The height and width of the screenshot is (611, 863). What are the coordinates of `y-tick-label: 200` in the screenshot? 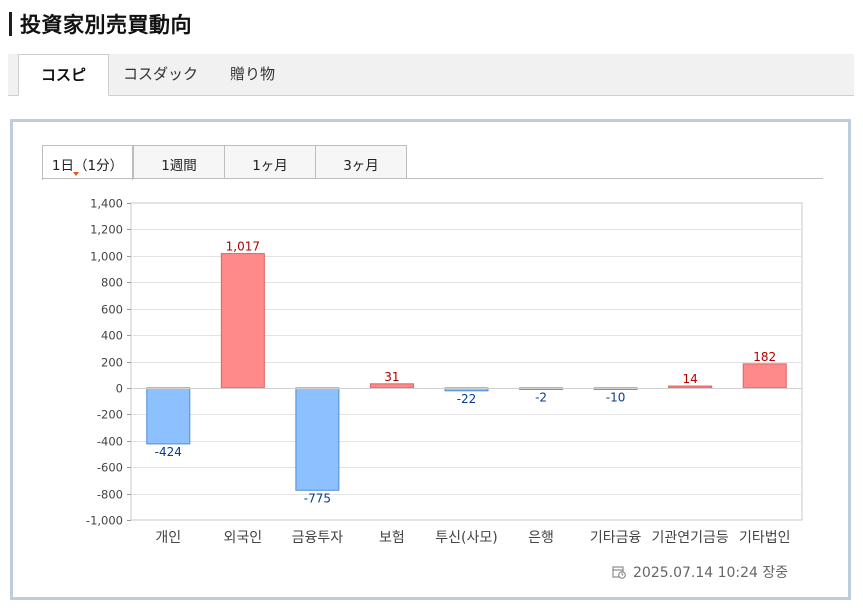 It's located at (112, 363).